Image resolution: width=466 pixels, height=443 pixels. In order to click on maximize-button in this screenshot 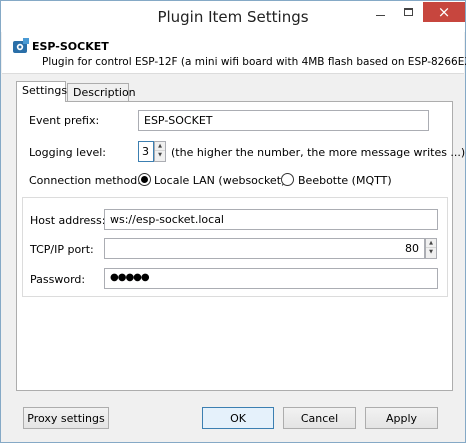, I will do `click(408, 12)`.